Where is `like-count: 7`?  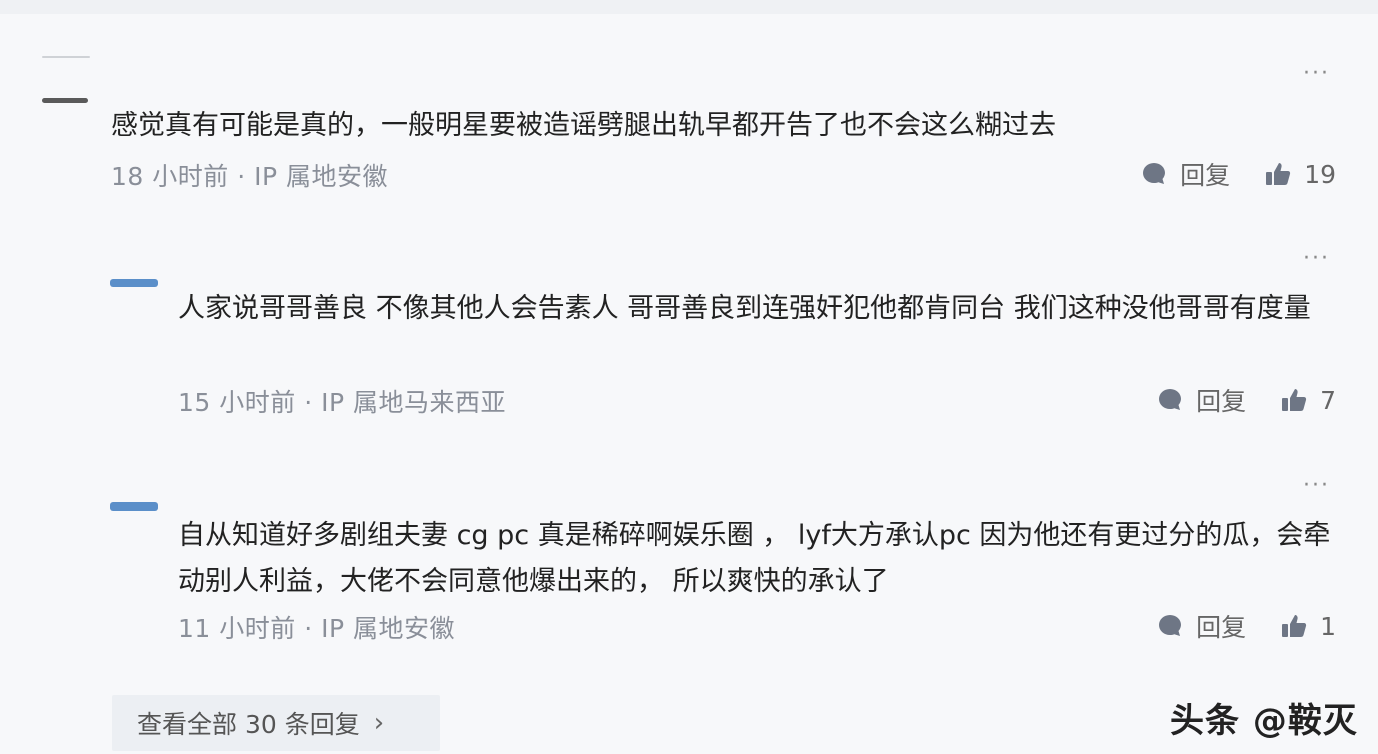 like-count: 7 is located at coordinates (1328, 400).